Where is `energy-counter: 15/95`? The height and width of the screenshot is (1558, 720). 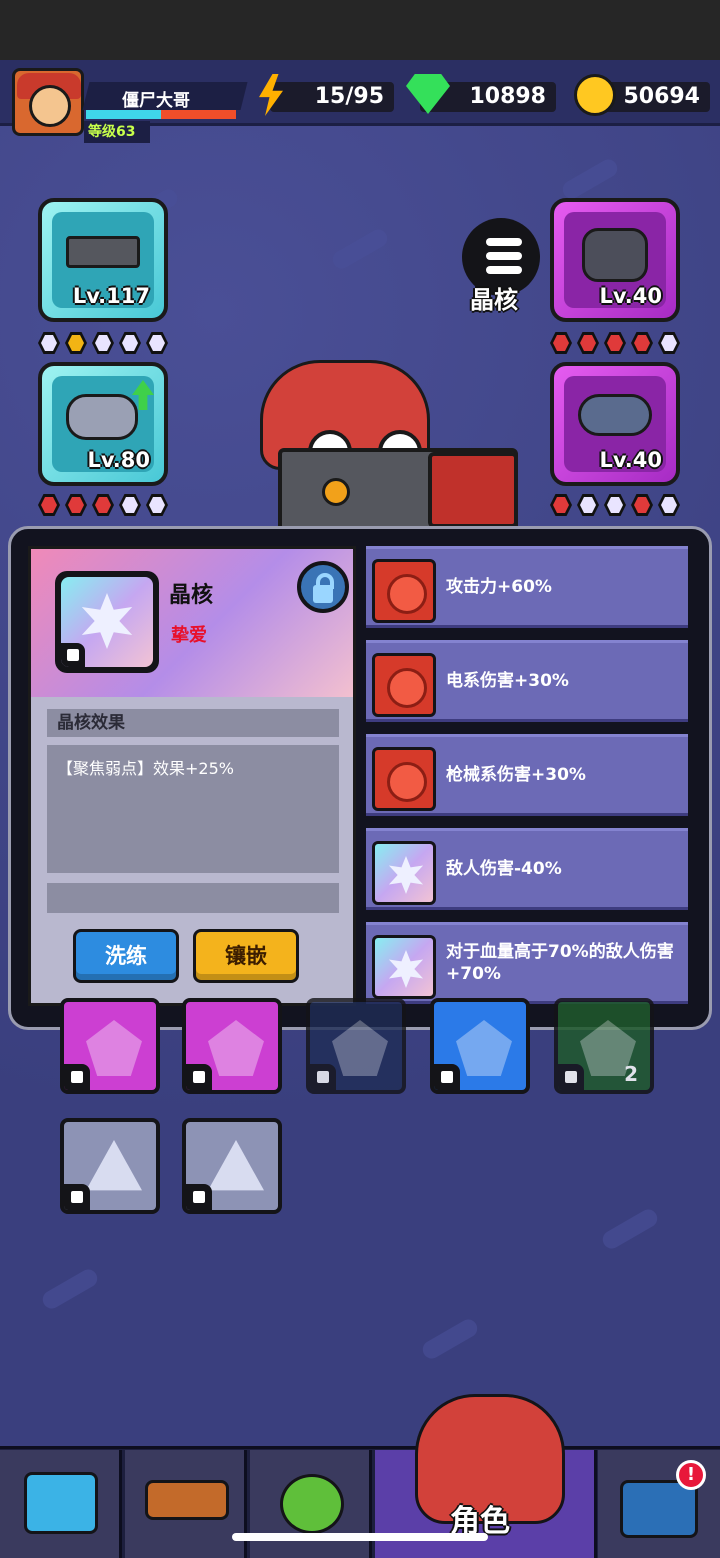 energy-counter: 15/95 is located at coordinates (326, 95).